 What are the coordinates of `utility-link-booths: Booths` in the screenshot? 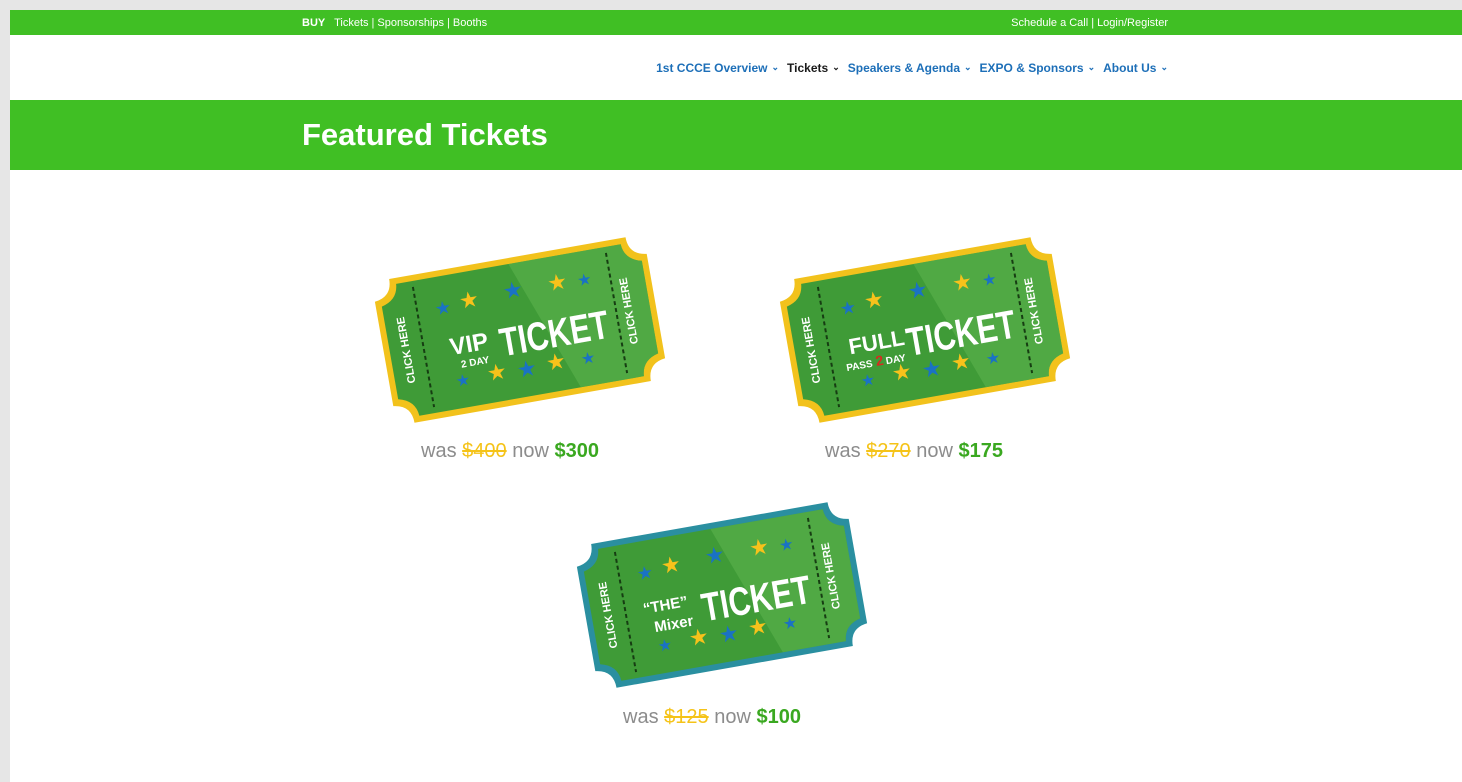 It's located at (470, 23).